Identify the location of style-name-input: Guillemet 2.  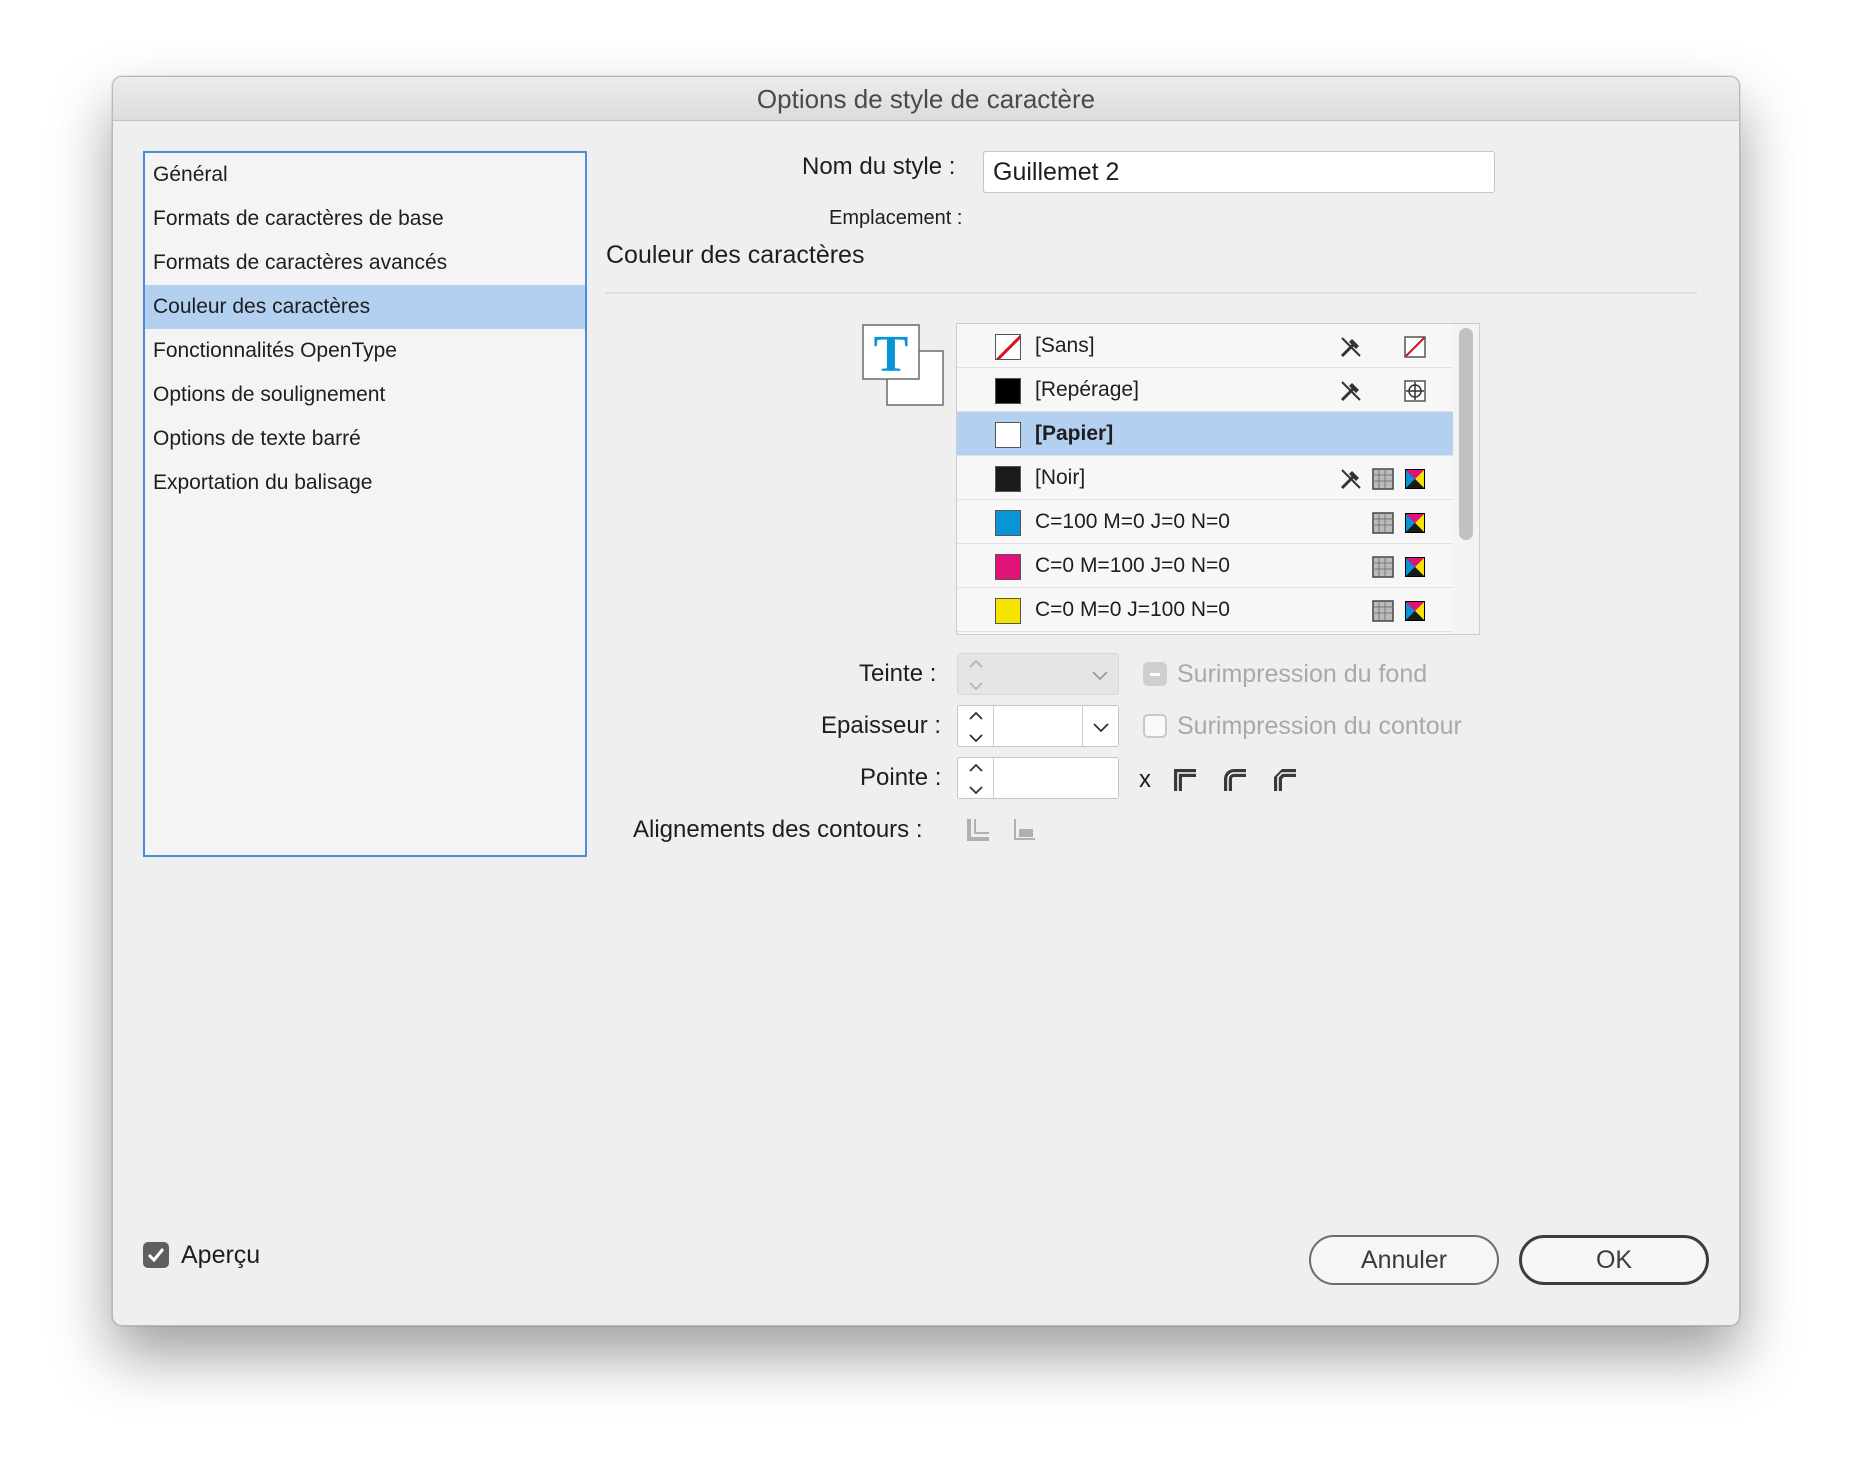
(1239, 172).